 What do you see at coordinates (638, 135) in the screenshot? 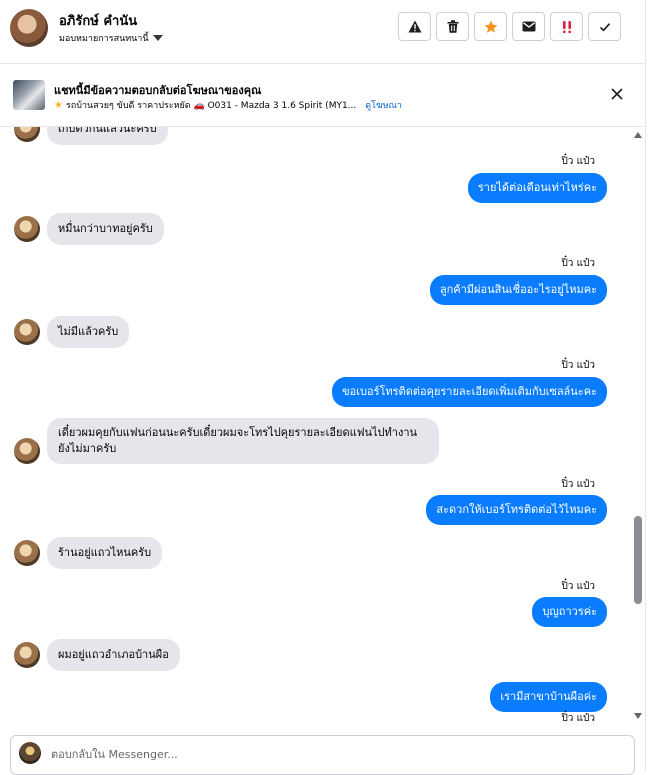
I see `scroll-up-icon` at bounding box center [638, 135].